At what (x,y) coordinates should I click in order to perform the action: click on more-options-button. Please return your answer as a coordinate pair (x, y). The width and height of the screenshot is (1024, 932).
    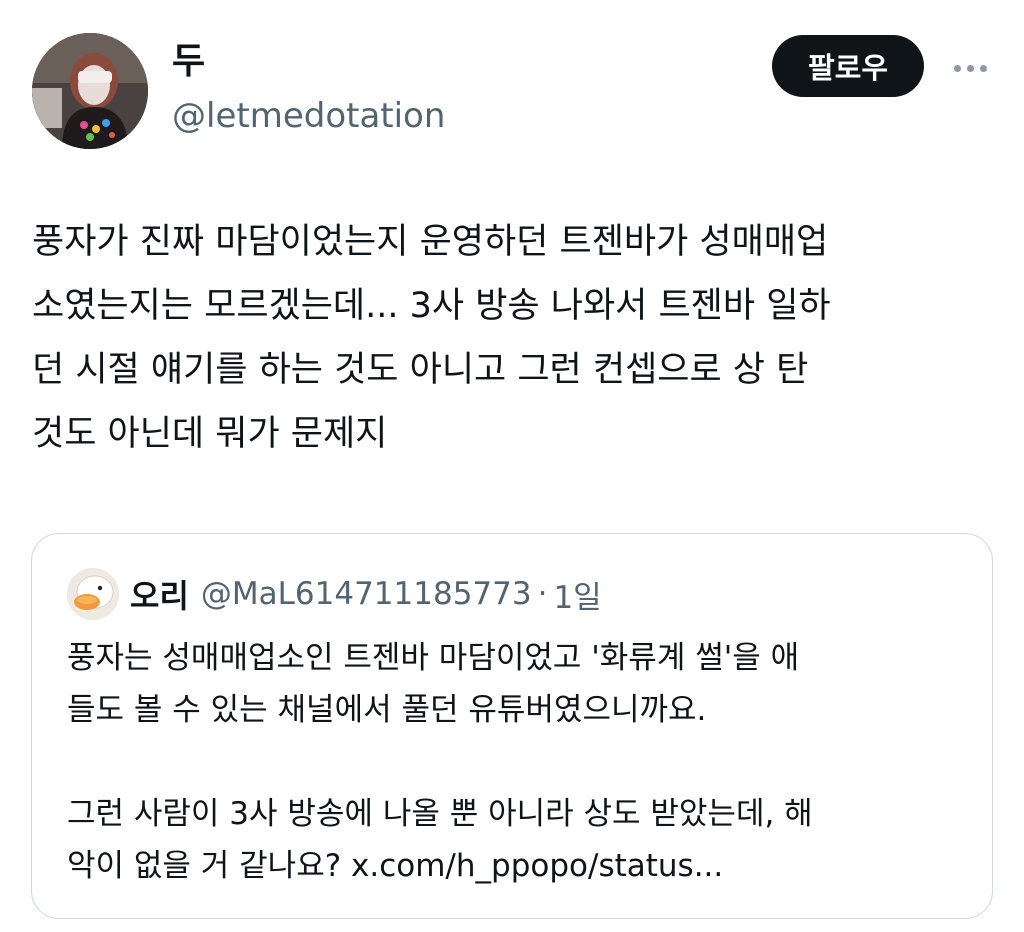
    Looking at the image, I should click on (970, 68).